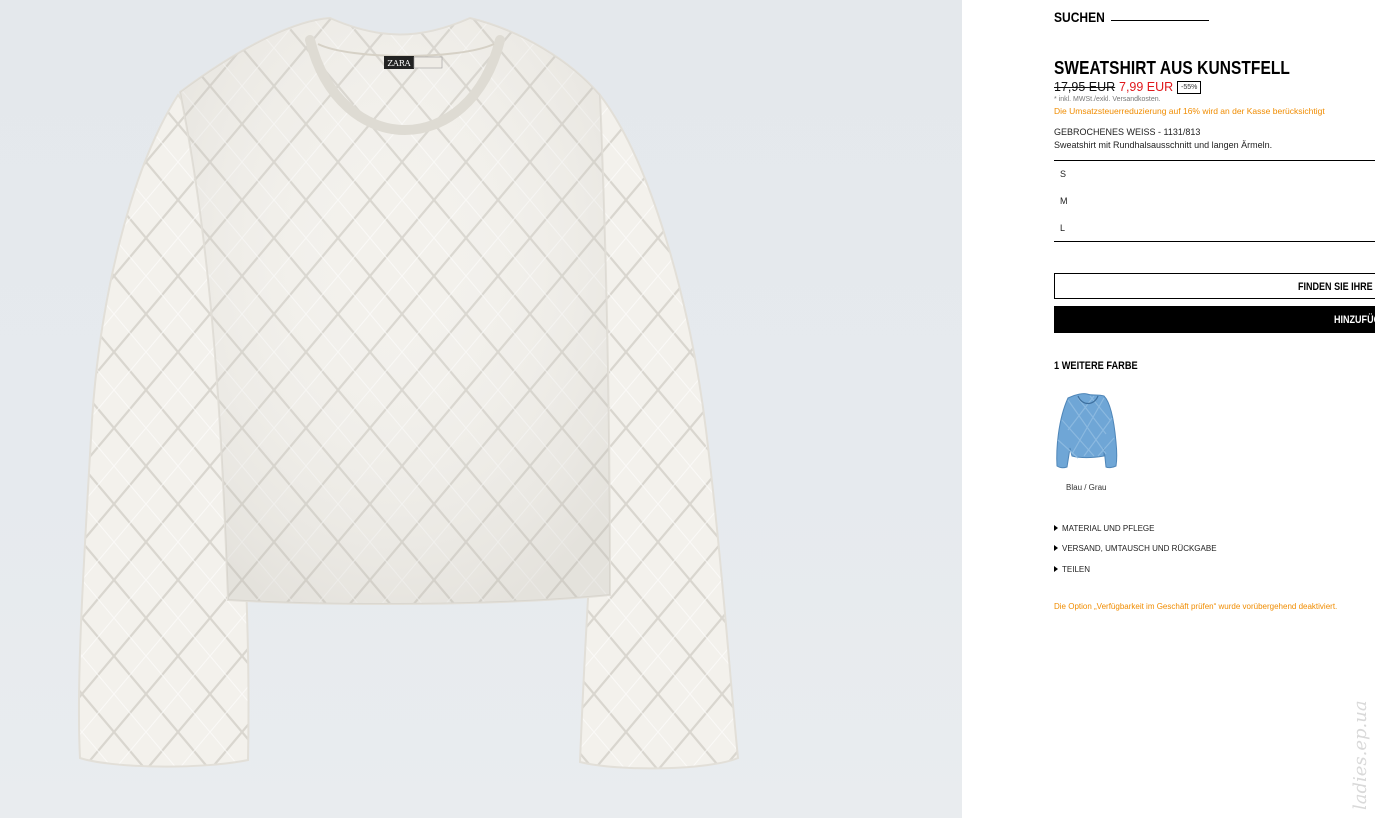 The width and height of the screenshot is (1375, 818). Describe the element at coordinates (1214, 286) in the screenshot. I see `find-size-button: FINDEN SIE IHRE GRÖSSE` at that location.